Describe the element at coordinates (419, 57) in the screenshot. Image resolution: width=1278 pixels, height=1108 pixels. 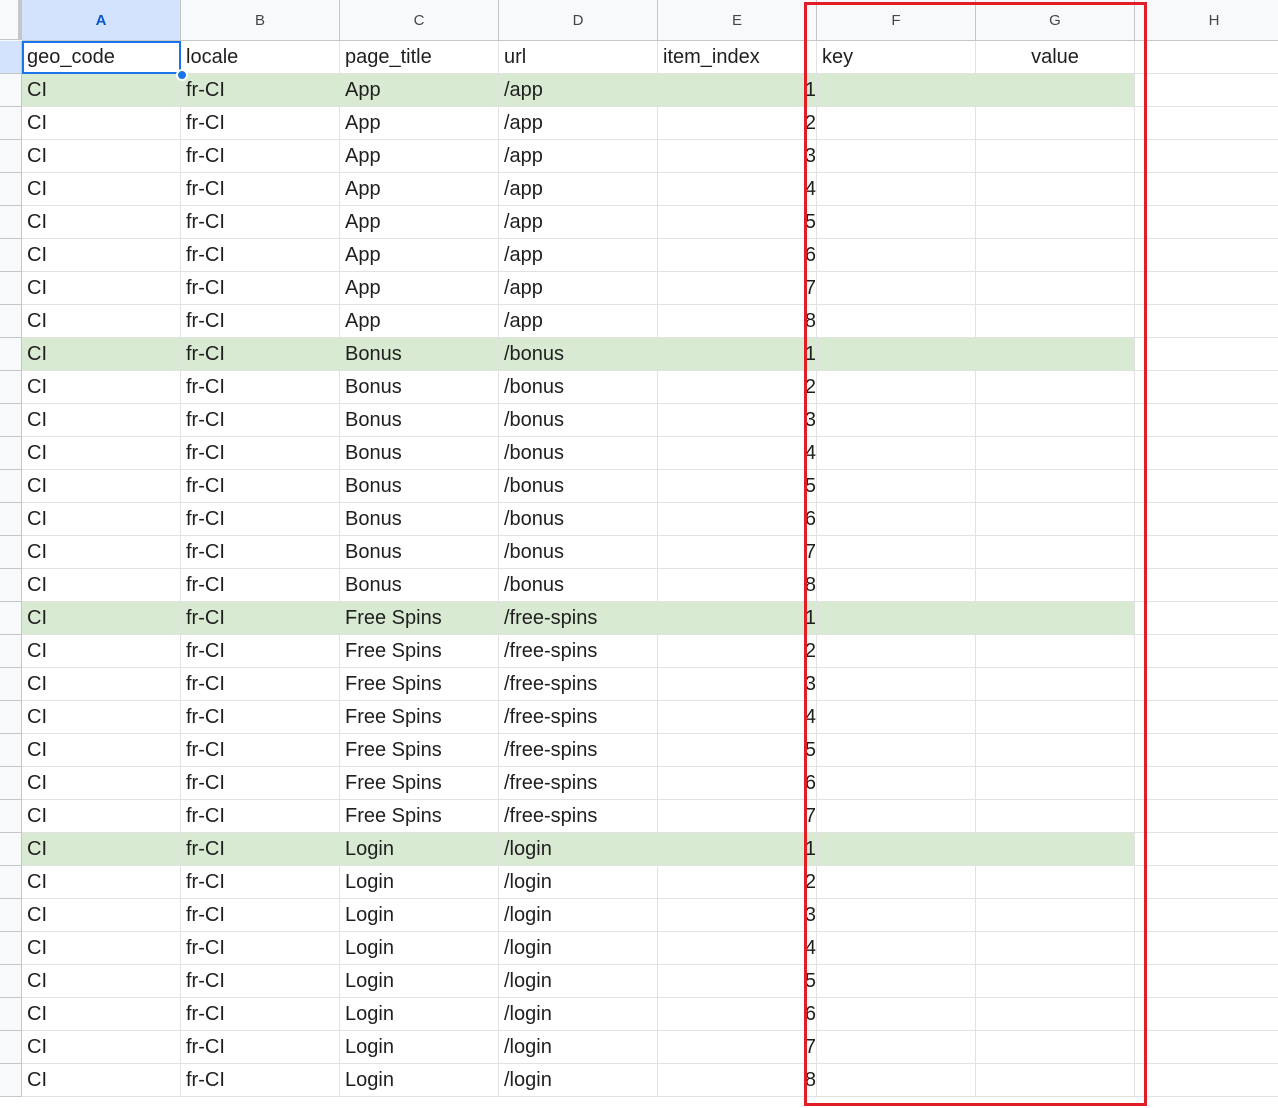
I see `cell-page-title-header: page_title` at that location.